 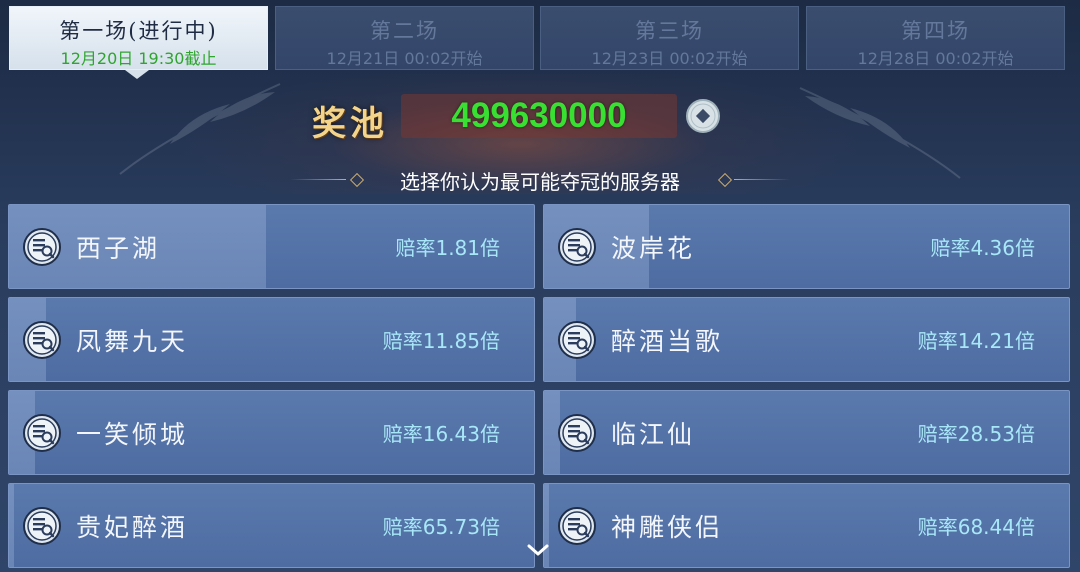 I want to click on server-odds: 赔率11.85倍, so click(x=441, y=341).